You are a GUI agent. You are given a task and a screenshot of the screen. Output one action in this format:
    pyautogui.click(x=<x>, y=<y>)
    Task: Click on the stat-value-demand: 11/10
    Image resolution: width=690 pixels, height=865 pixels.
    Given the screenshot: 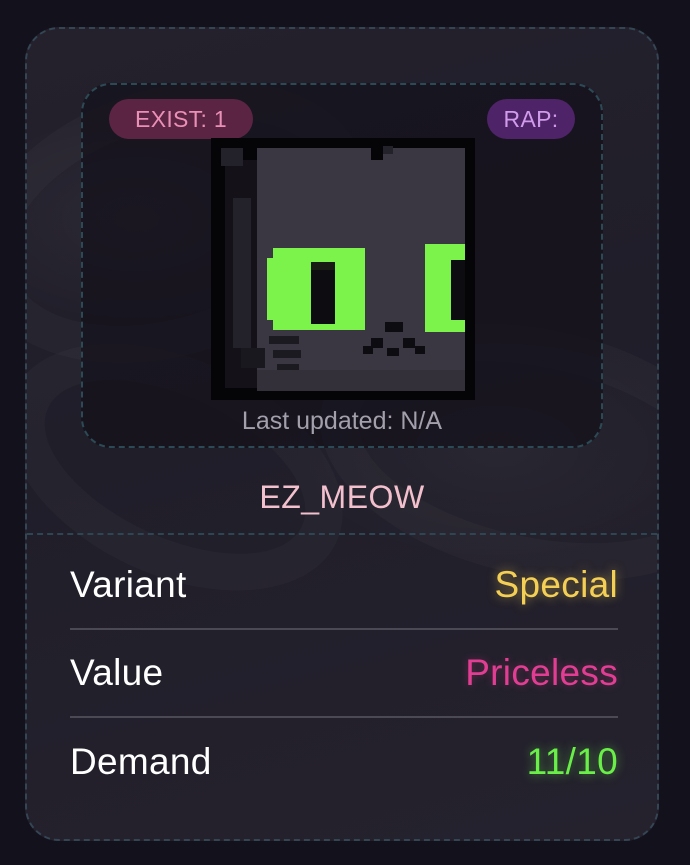 What is the action you would take?
    pyautogui.click(x=572, y=761)
    